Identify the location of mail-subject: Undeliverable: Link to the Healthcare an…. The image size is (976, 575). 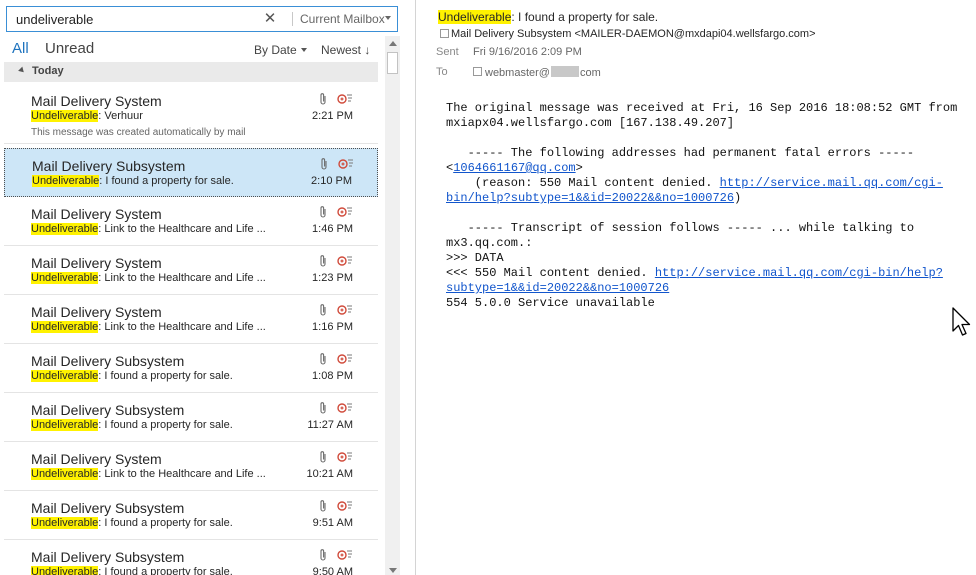
(156, 327).